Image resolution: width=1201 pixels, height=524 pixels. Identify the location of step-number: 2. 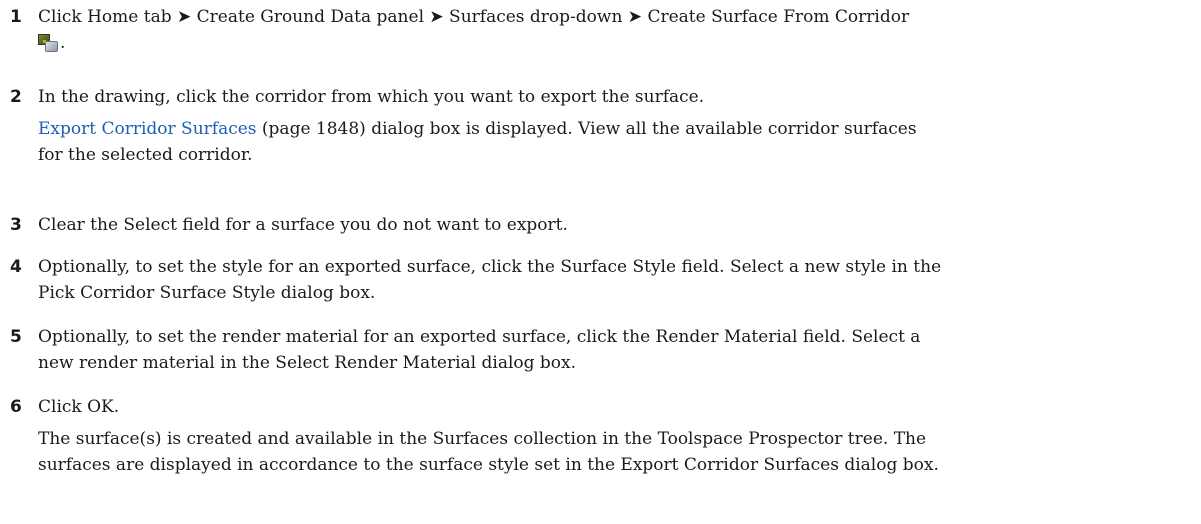
(16, 97).